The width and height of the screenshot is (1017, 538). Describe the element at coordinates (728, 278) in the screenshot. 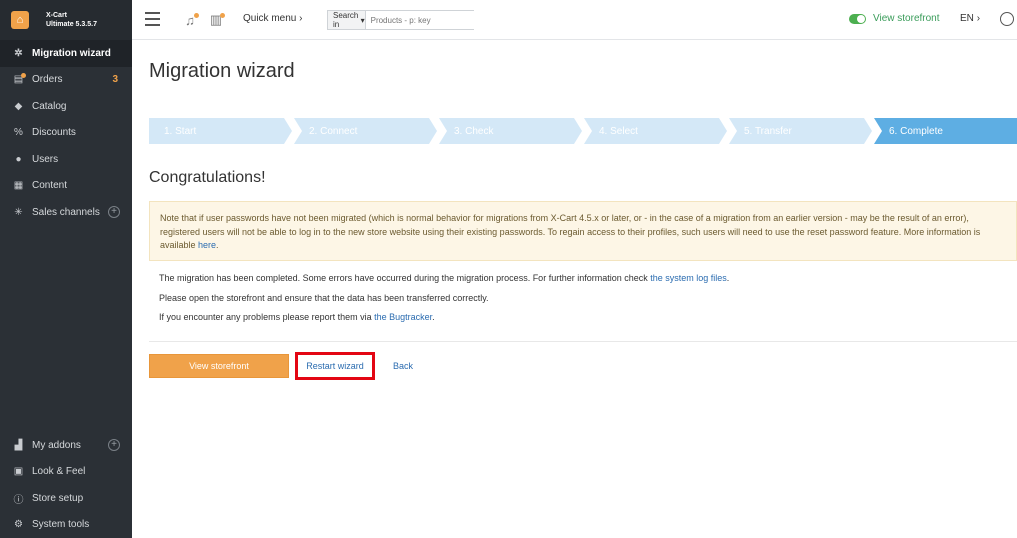

I see `info-line-1-end: .` at that location.